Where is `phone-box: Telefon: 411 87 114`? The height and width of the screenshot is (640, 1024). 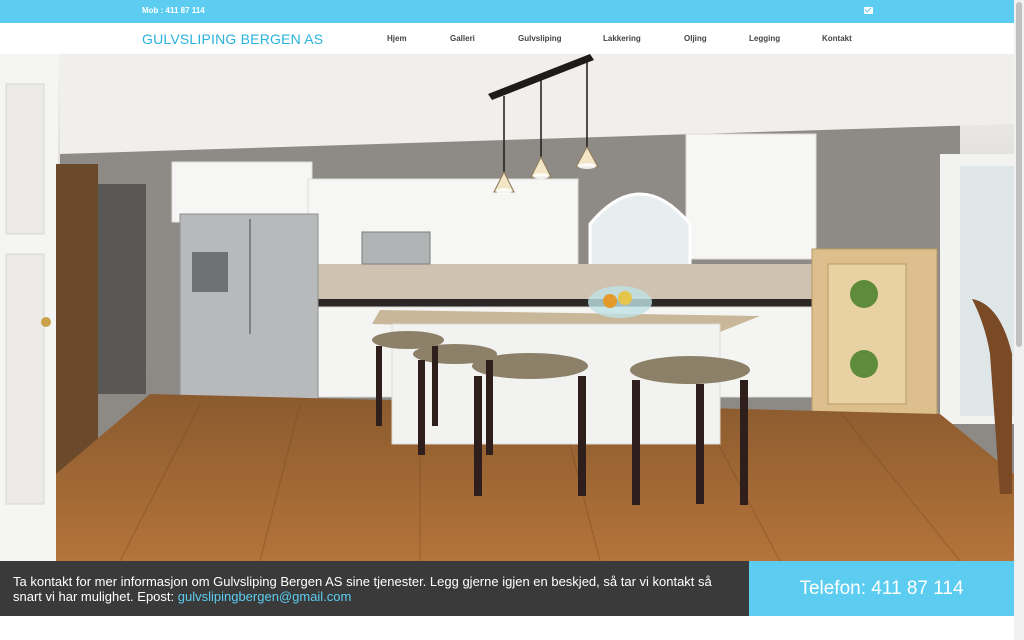
phone-box: Telefon: 411 87 114 is located at coordinates (881, 588).